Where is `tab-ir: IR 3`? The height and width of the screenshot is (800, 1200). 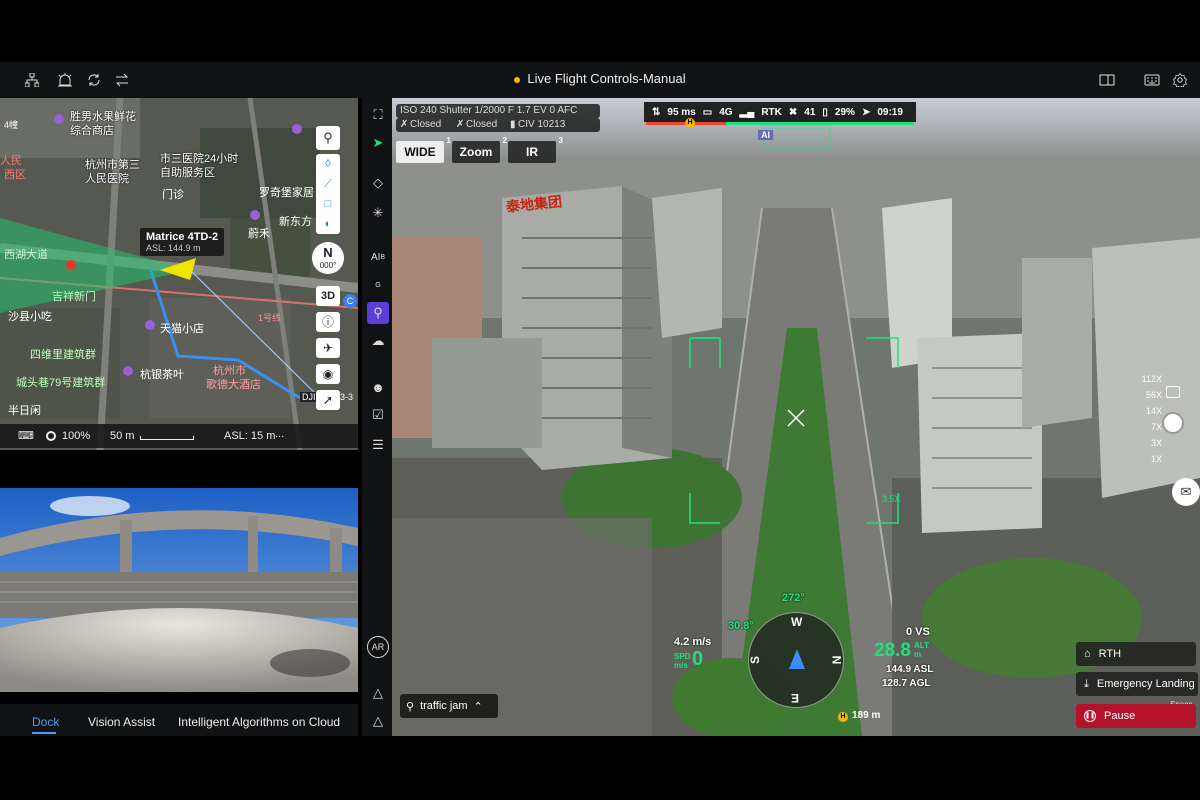 tab-ir: IR 3 is located at coordinates (535, 149).